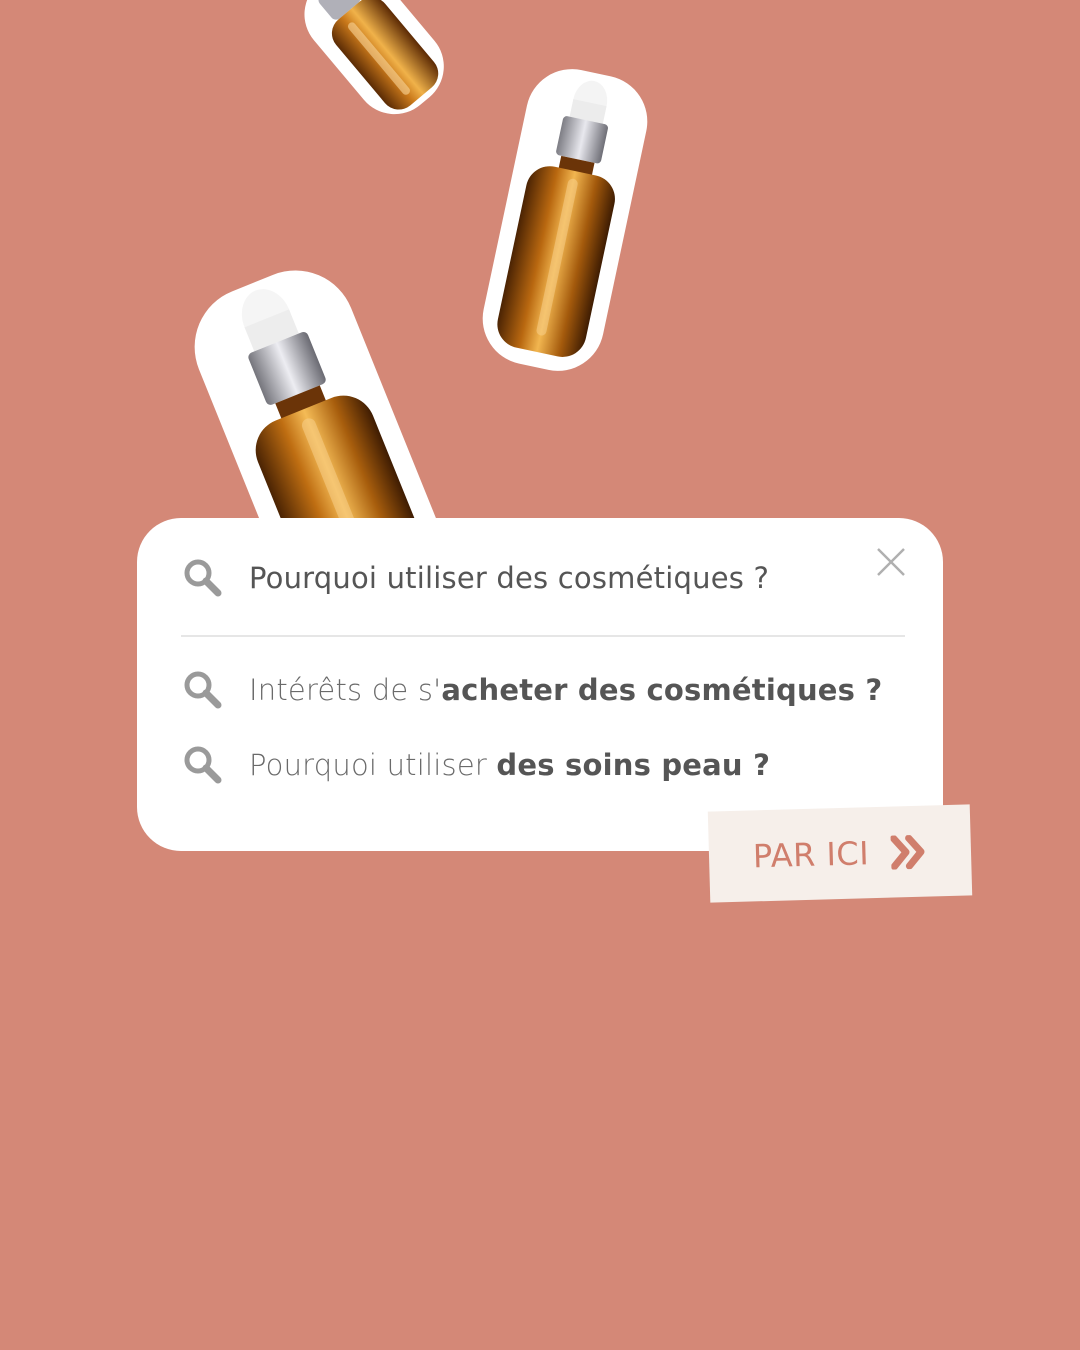 Image resolution: width=1080 pixels, height=1350 pixels. Describe the element at coordinates (811, 854) in the screenshot. I see `cta-label: PAR ICI` at that location.